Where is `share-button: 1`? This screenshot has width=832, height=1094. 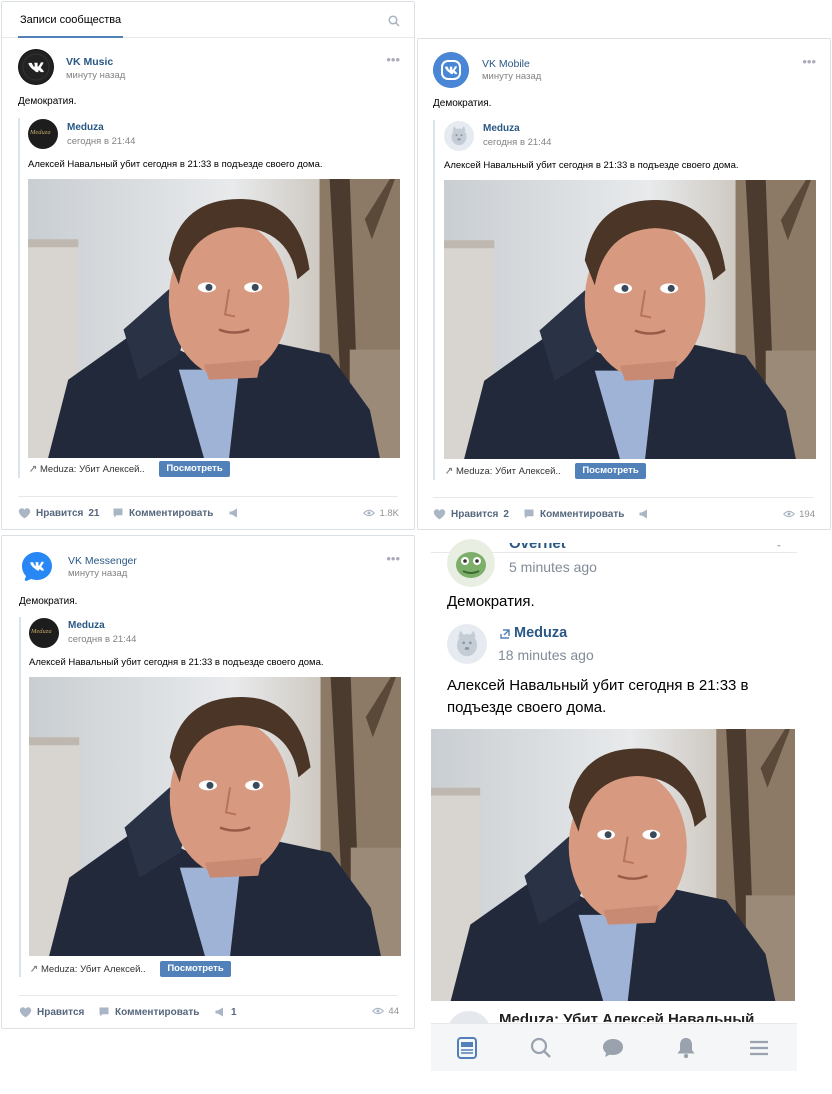 share-button: 1 is located at coordinates (225, 1012).